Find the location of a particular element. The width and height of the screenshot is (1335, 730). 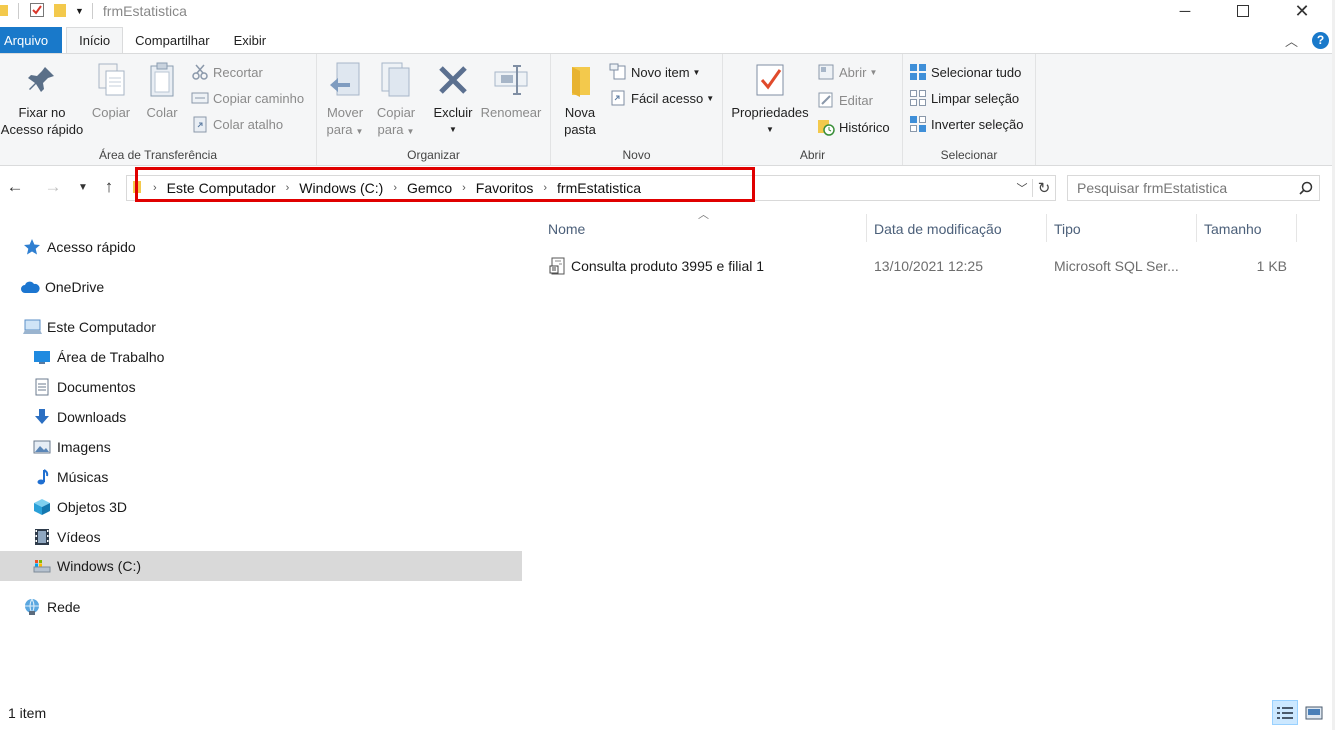

paste-button: Colar is located at coordinates (162, 90).